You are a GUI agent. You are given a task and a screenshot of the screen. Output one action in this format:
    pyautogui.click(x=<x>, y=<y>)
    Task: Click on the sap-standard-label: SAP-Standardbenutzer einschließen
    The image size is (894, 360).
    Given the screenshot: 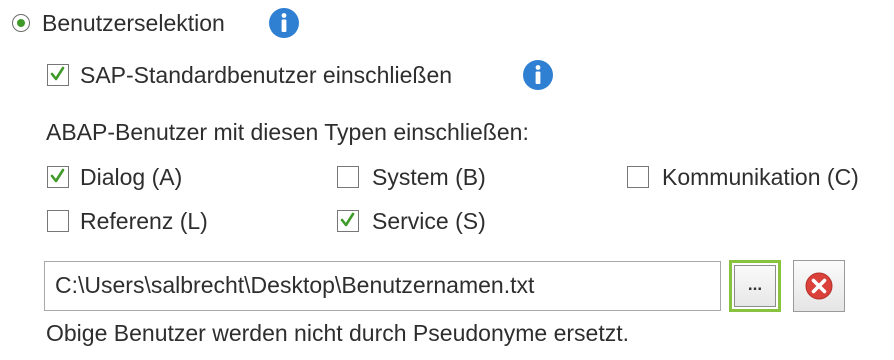 What is the action you would take?
    pyautogui.click(x=266, y=75)
    